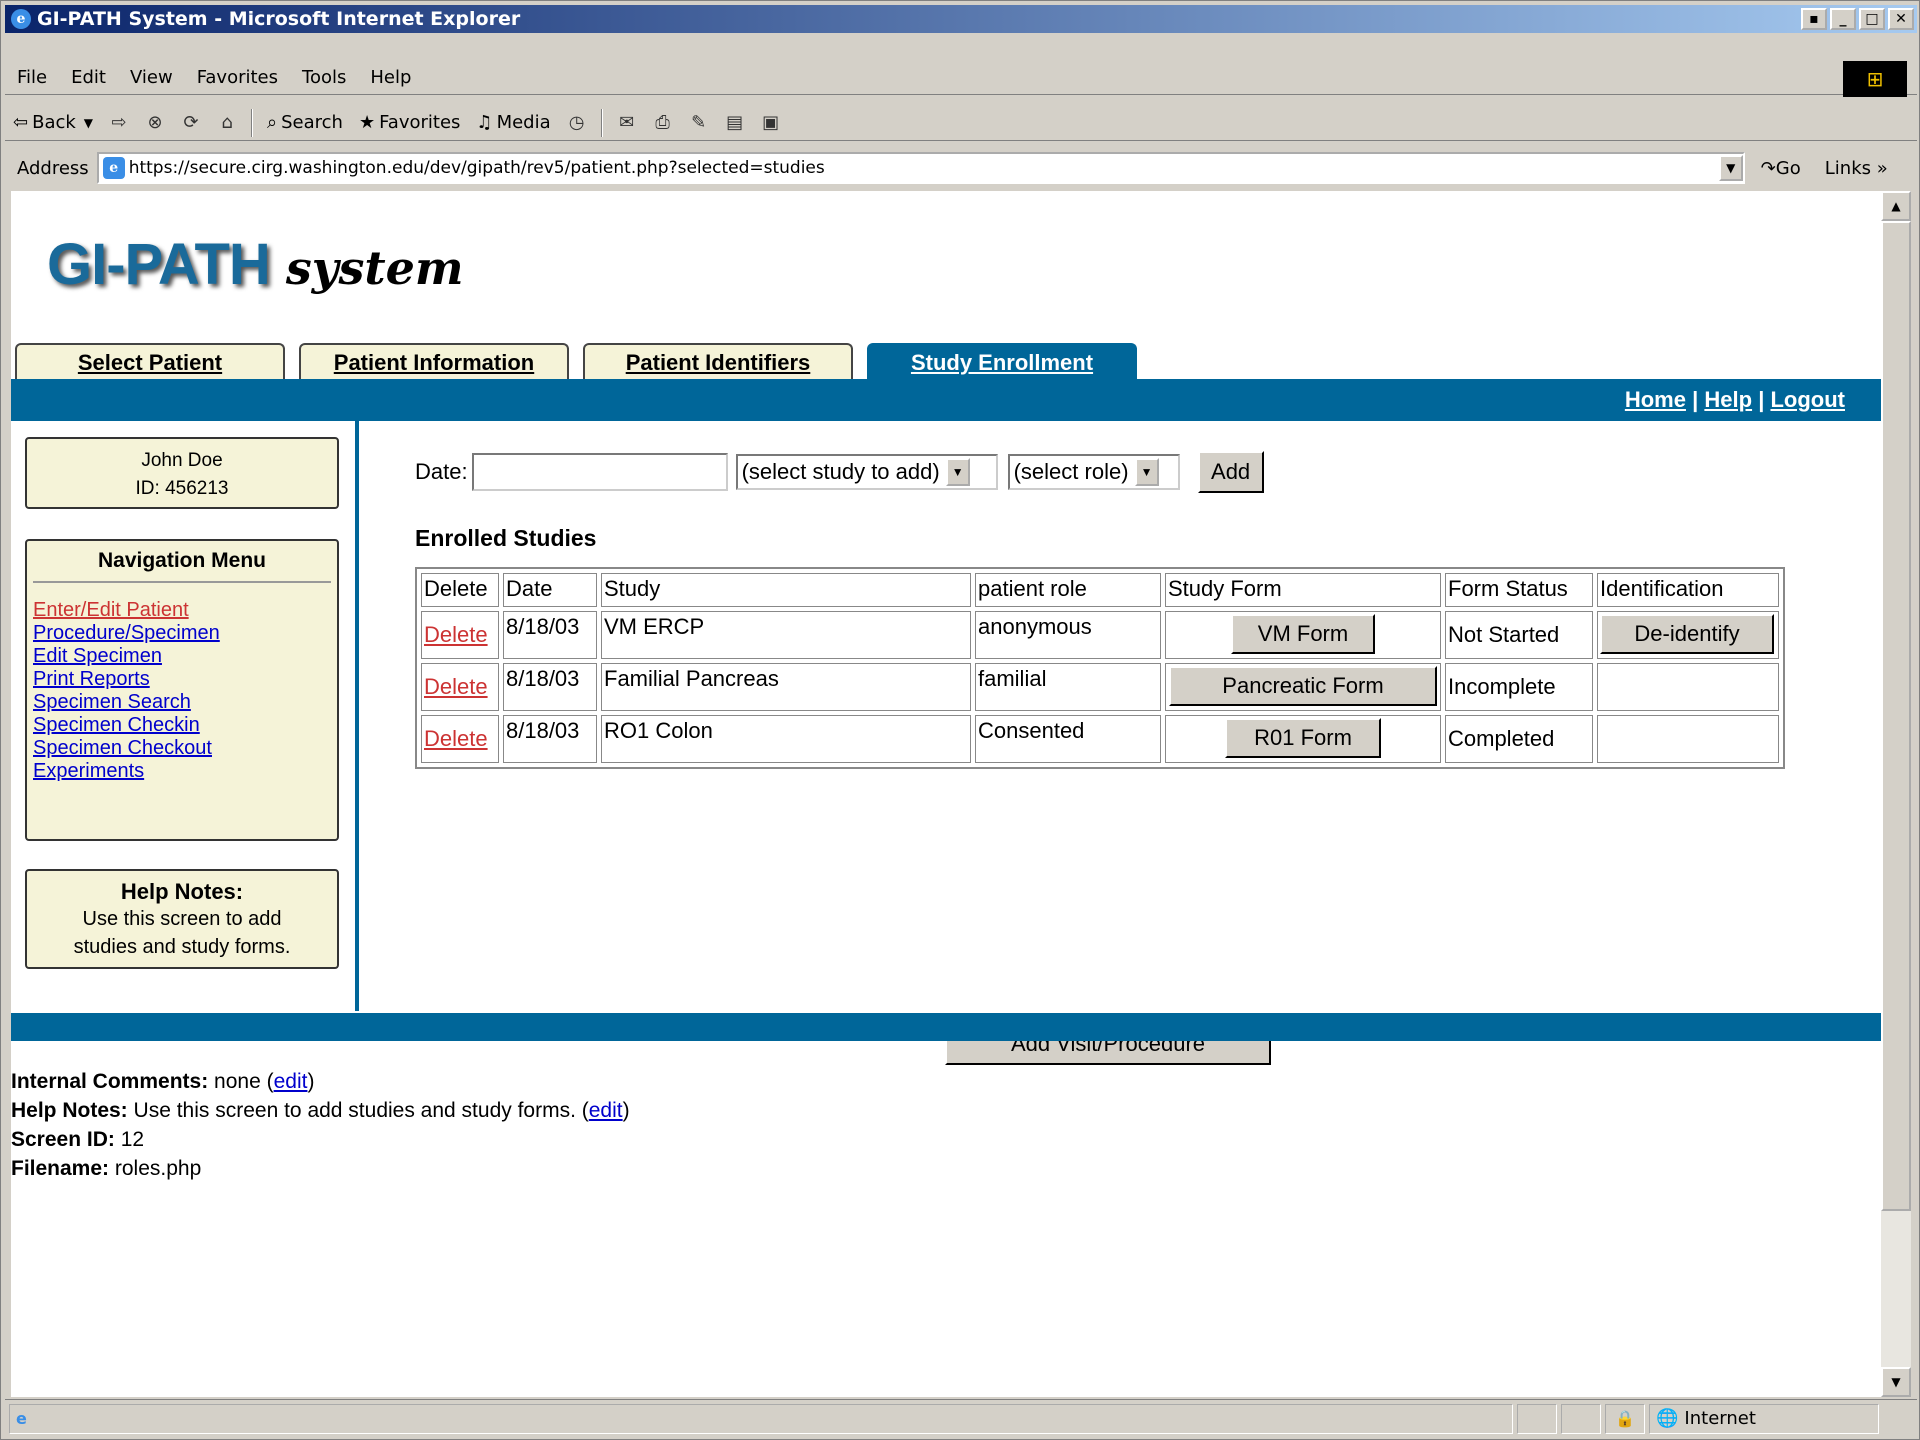 Image resolution: width=1920 pixels, height=1440 pixels. Describe the element at coordinates (150, 362) in the screenshot. I see `tab-select-patient: Select Patient` at that location.